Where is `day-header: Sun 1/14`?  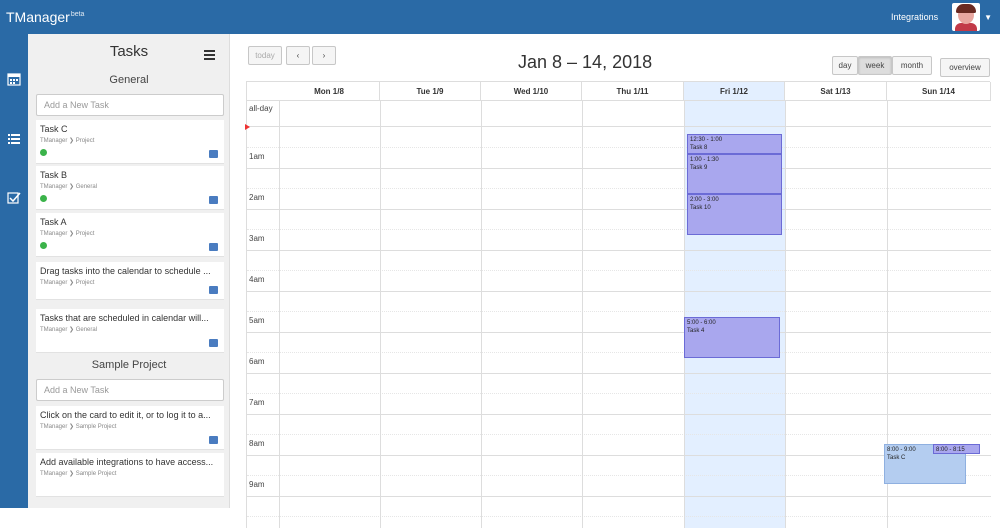
day-header: Sun 1/14 is located at coordinates (939, 91).